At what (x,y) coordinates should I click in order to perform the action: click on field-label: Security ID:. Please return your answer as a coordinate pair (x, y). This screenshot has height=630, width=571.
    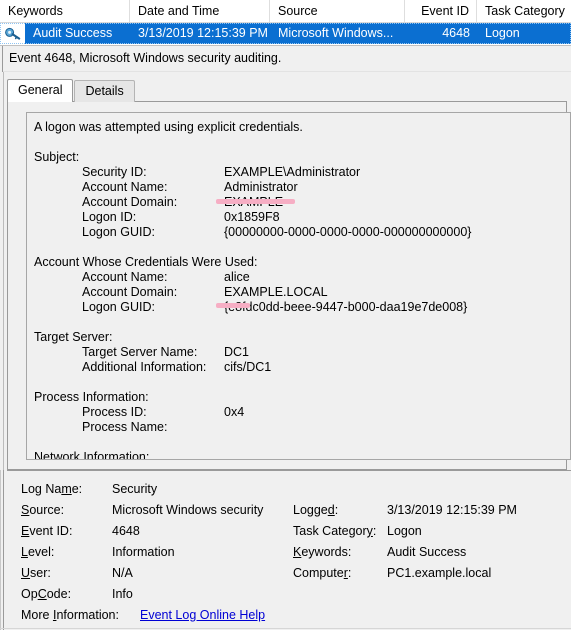
    Looking at the image, I should click on (114, 172).